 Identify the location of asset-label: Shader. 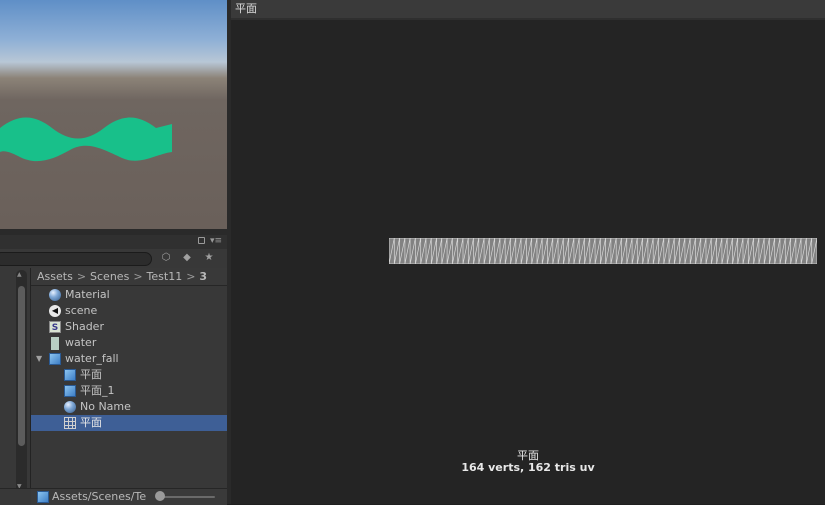
(84, 326).